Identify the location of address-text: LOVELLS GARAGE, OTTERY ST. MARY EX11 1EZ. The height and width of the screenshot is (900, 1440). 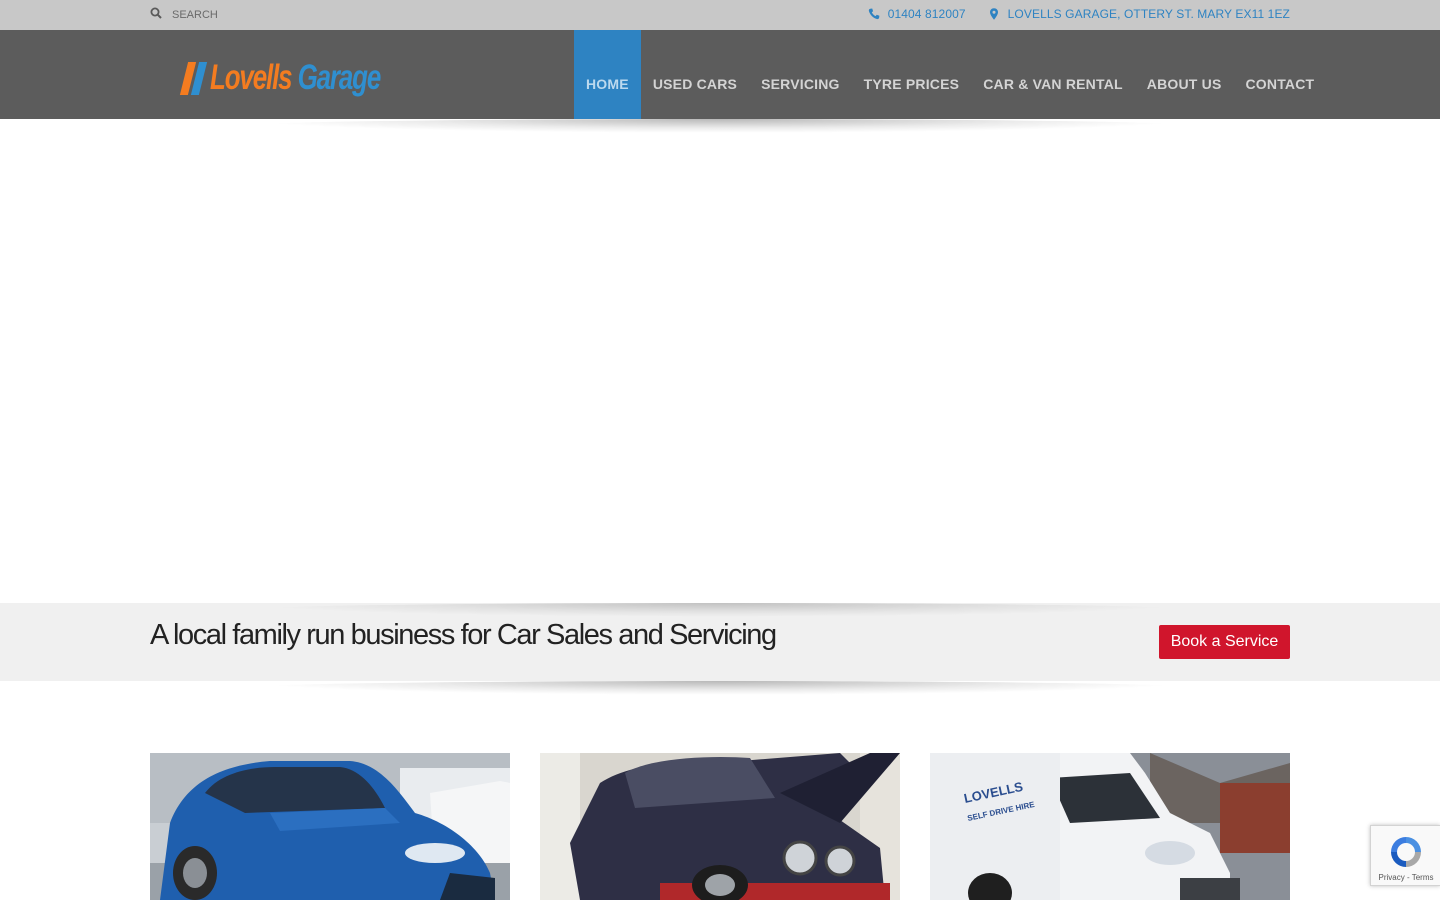
(1148, 14).